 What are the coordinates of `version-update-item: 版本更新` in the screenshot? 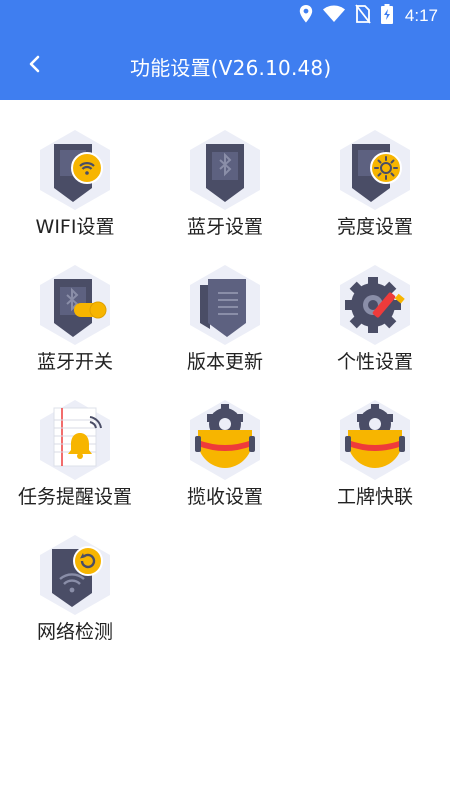 It's located at (225, 304).